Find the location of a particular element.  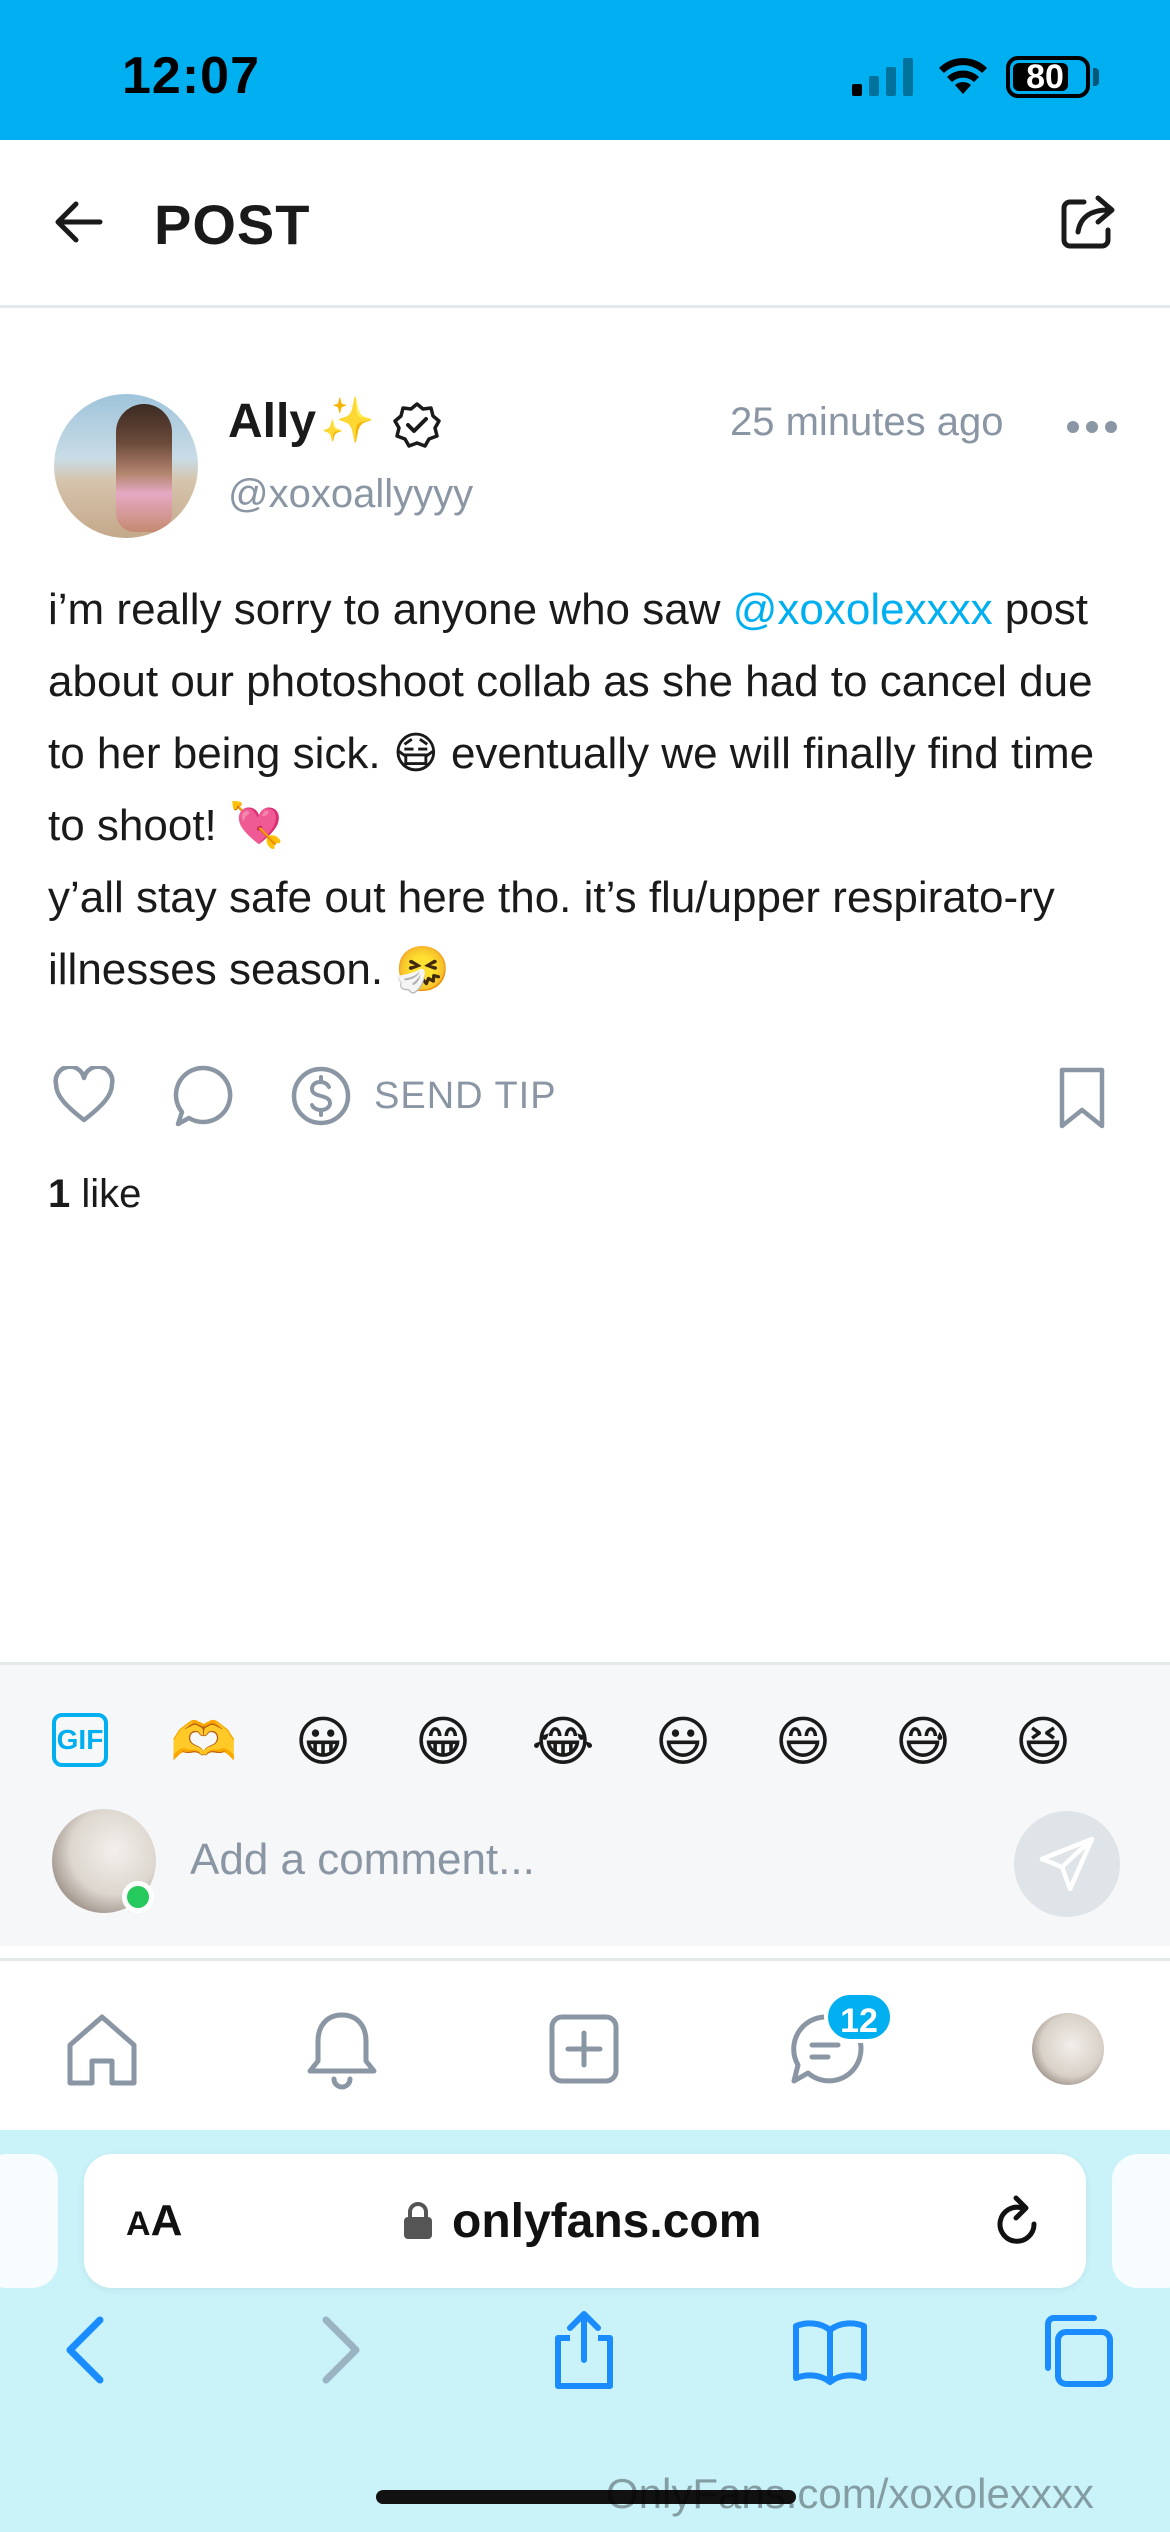

emoji-tears-of-joy: 😂 is located at coordinates (563, 1742).